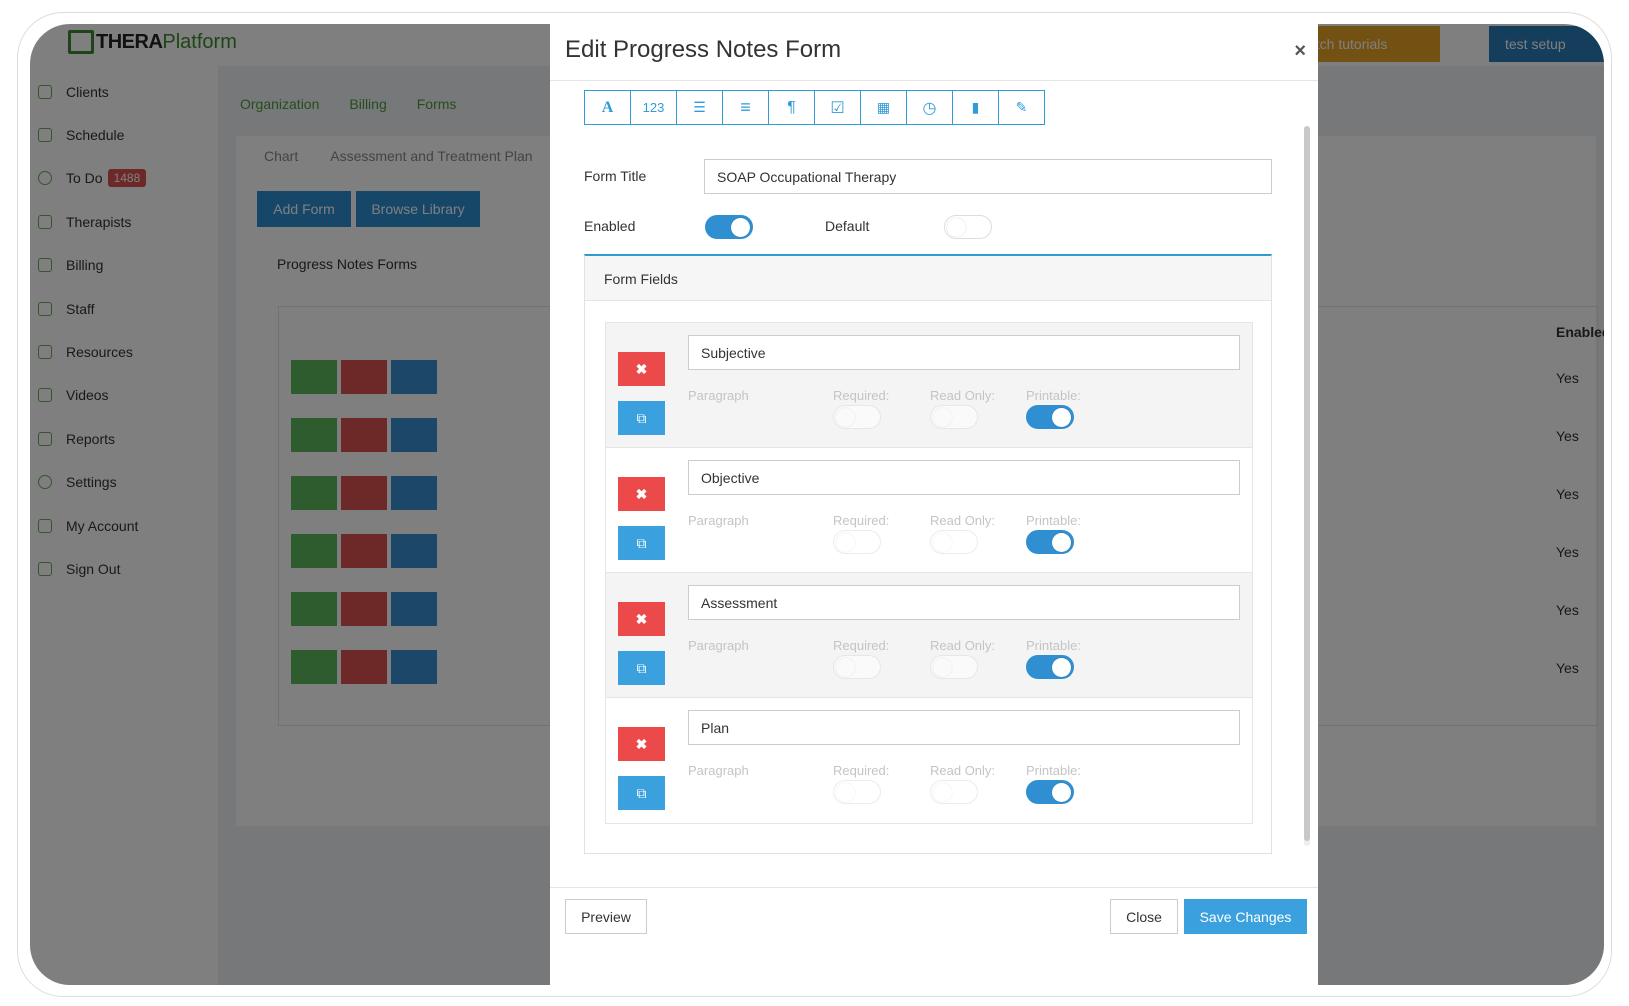 This screenshot has height=1006, width=1629. I want to click on close-button: Close, so click(1144, 916).